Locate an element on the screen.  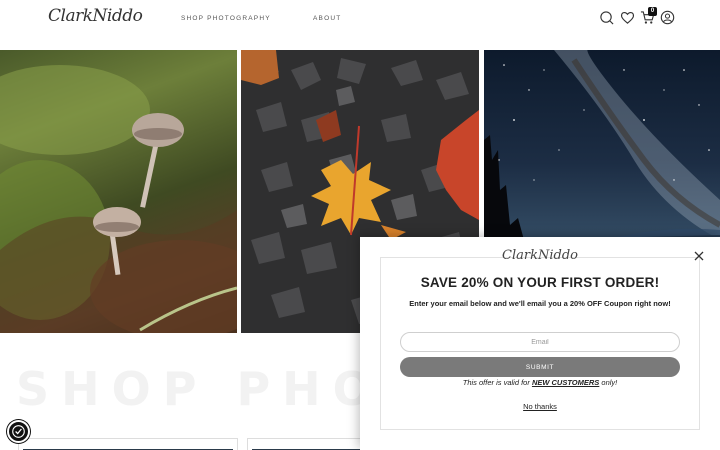
nav-shop-photography: SHOP PHOTOGRAPHY is located at coordinates (226, 18).